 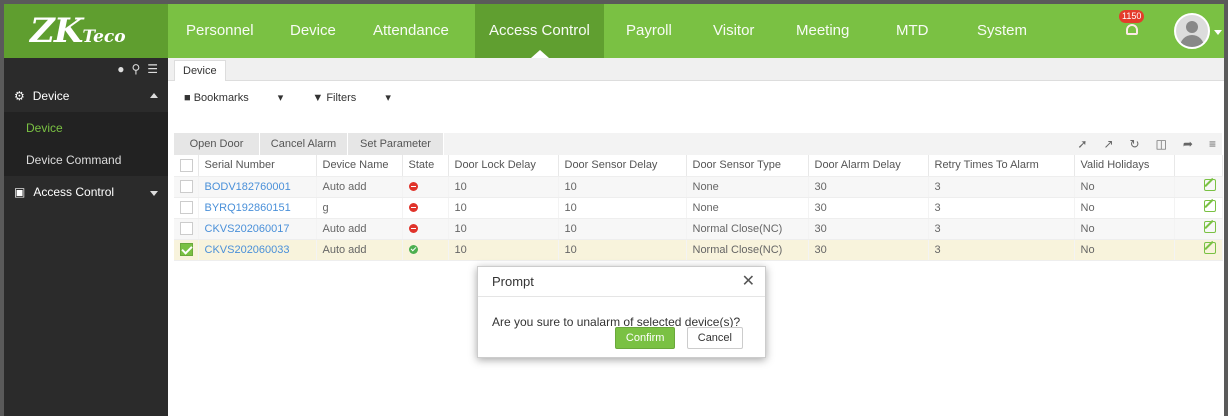 I want to click on col-valid-holidays: Valid Holidays, so click(x=1124, y=166).